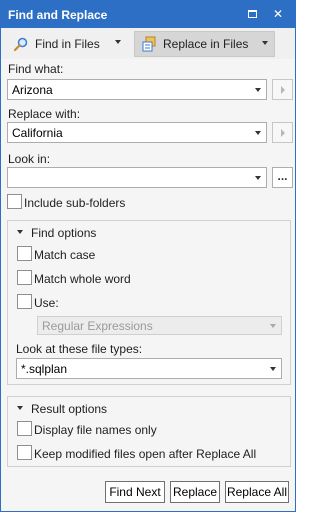 The image size is (320, 512). What do you see at coordinates (97, 326) in the screenshot?
I see `use-mode-value: Regular Expressions` at bounding box center [97, 326].